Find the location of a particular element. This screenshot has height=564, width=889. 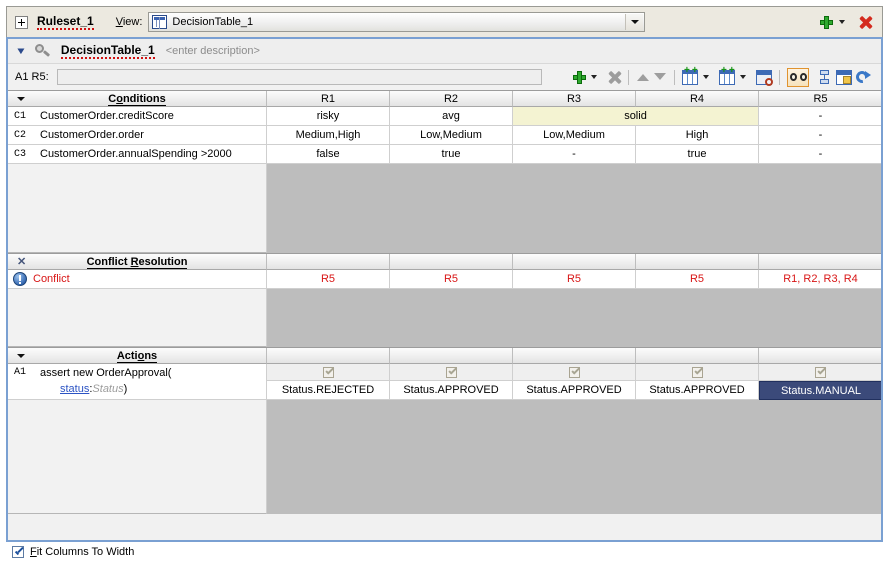

column-header-r4: R4 is located at coordinates (697, 99).